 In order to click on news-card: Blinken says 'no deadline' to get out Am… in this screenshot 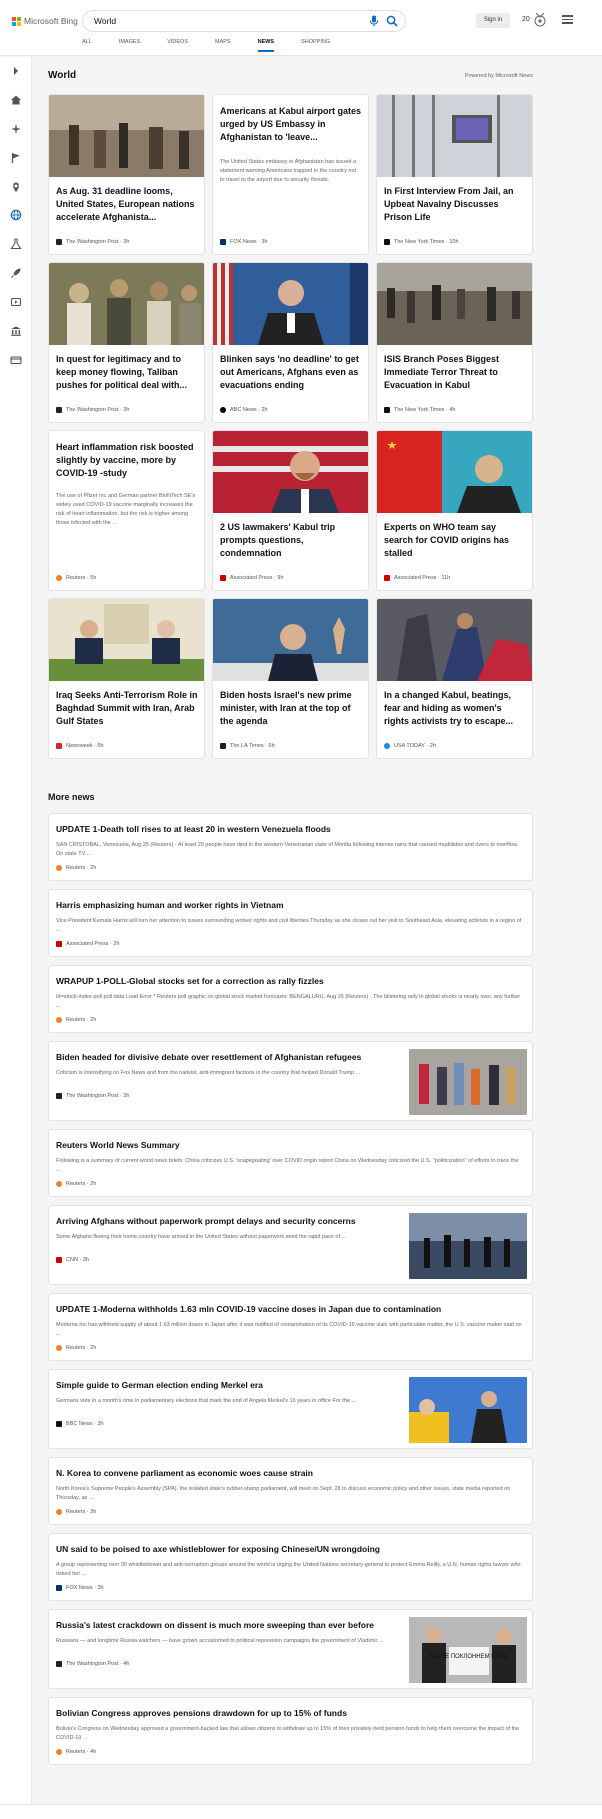, I will do `click(290, 342)`.